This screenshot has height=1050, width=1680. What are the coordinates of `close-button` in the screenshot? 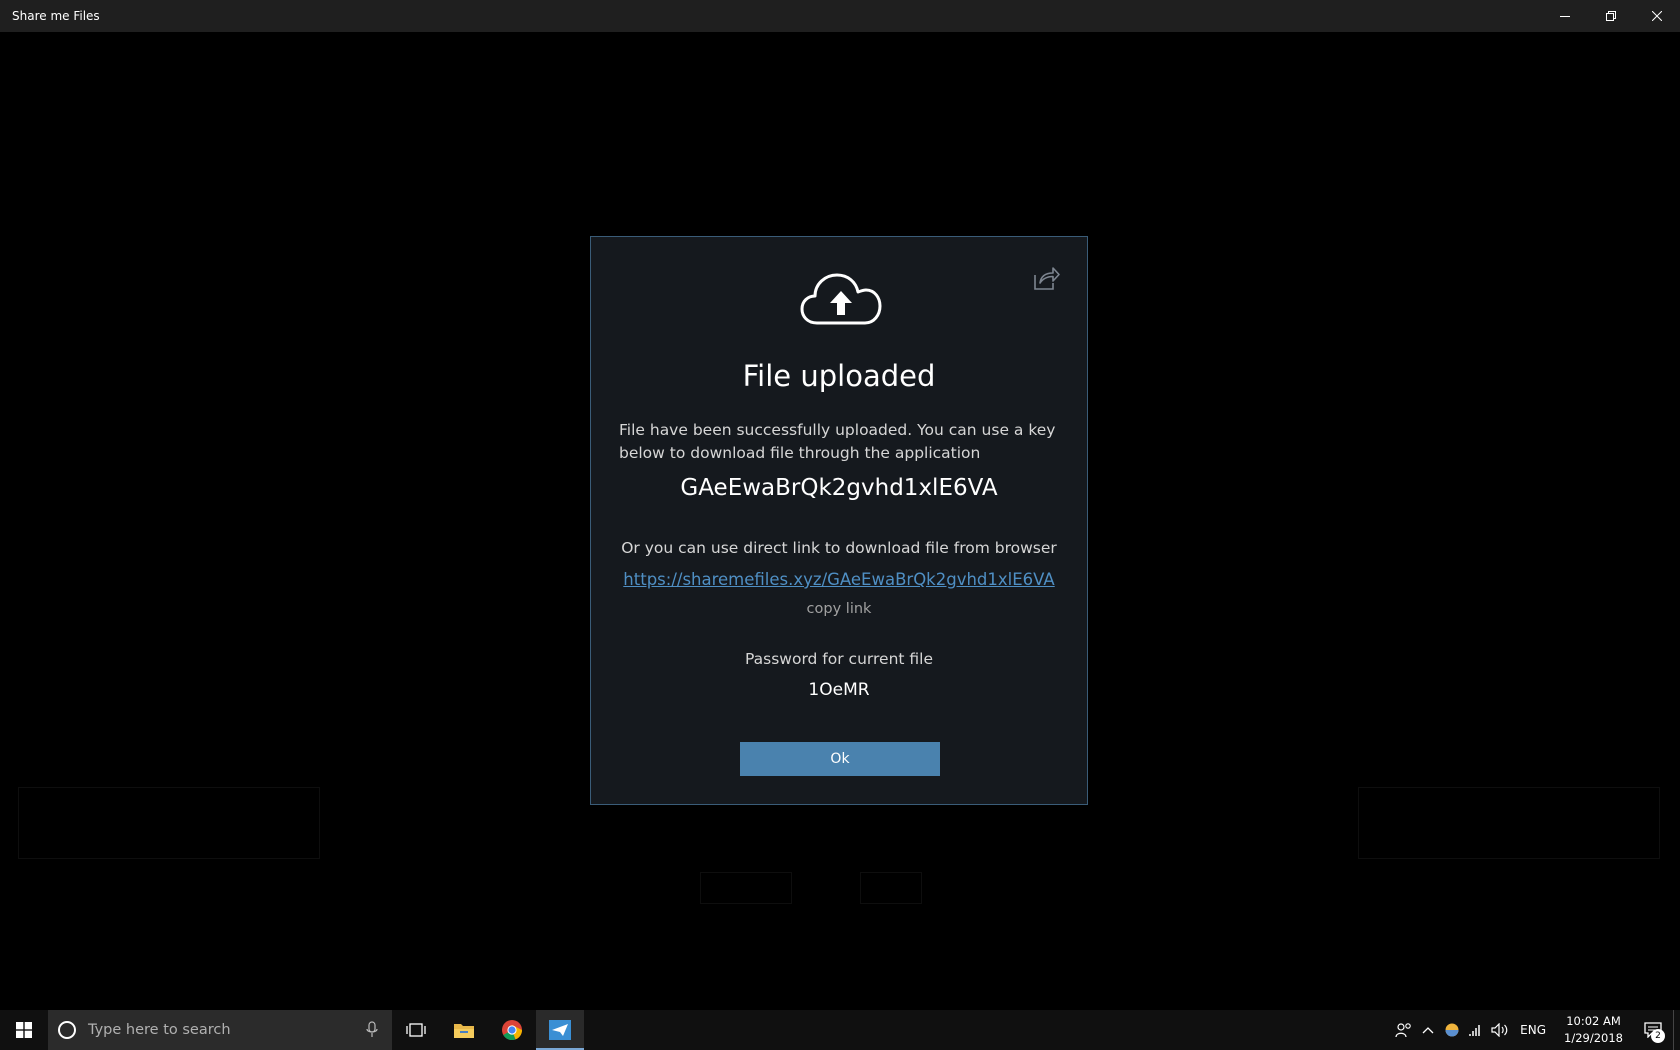 It's located at (1657, 16).